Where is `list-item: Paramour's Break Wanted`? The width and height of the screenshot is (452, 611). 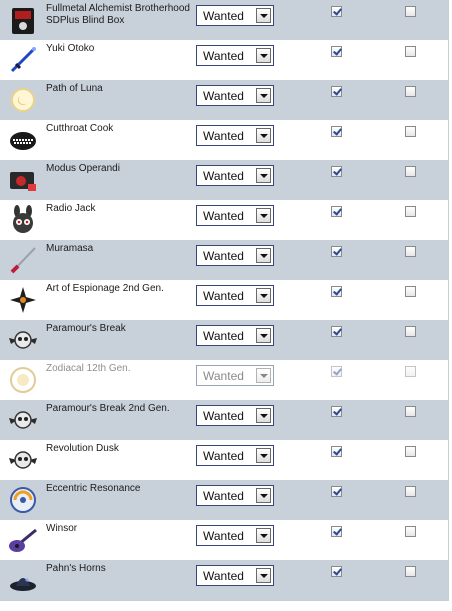
list-item: Paramour's Break Wanted is located at coordinates (224, 340).